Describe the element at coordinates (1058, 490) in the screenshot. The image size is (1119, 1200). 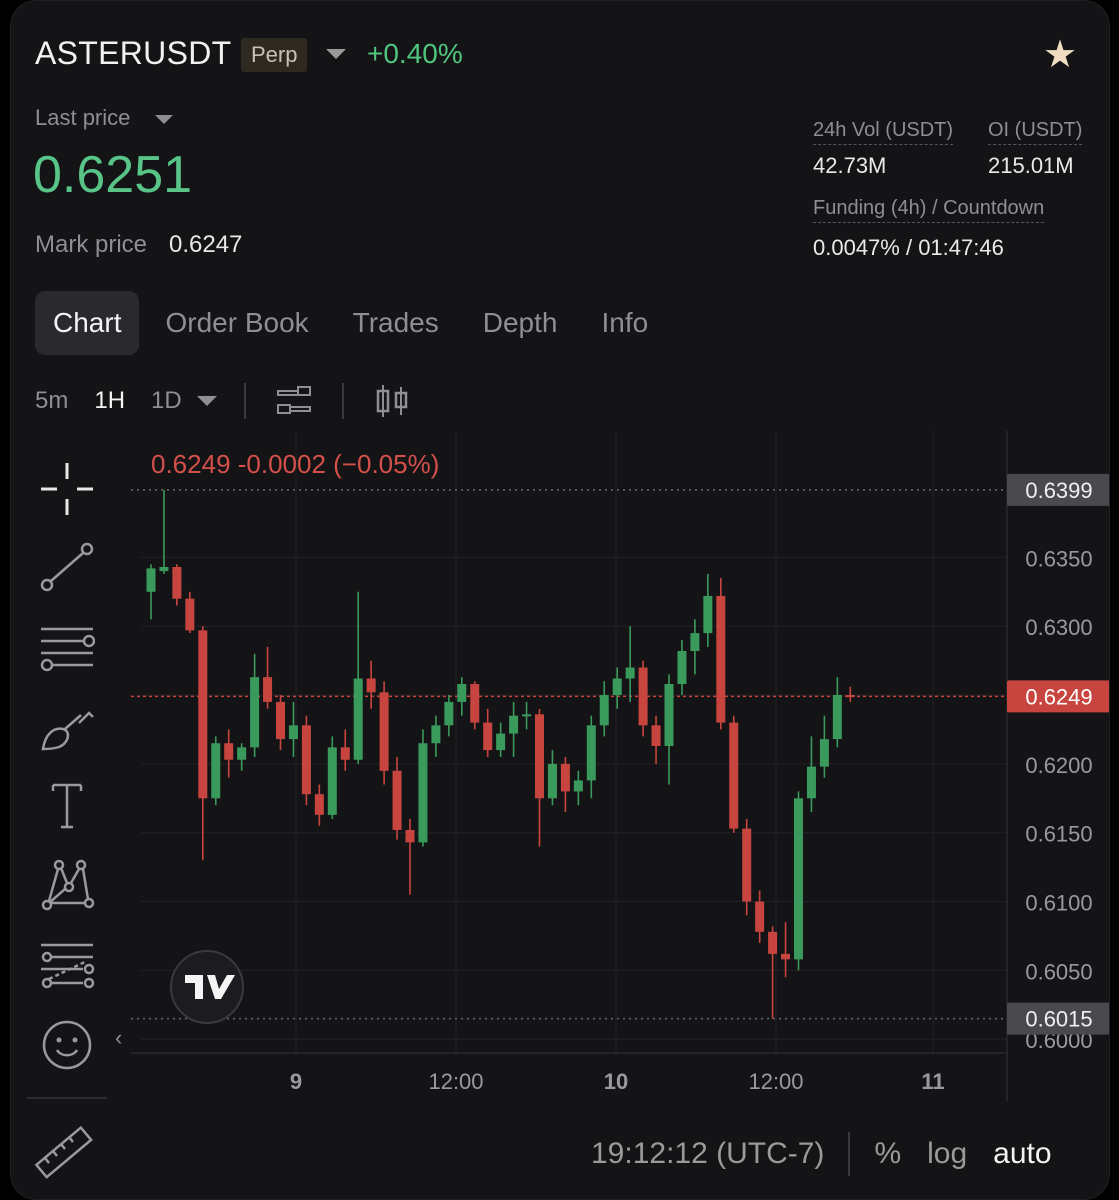
I see `high-marker-tag-label: 0.6399` at that location.